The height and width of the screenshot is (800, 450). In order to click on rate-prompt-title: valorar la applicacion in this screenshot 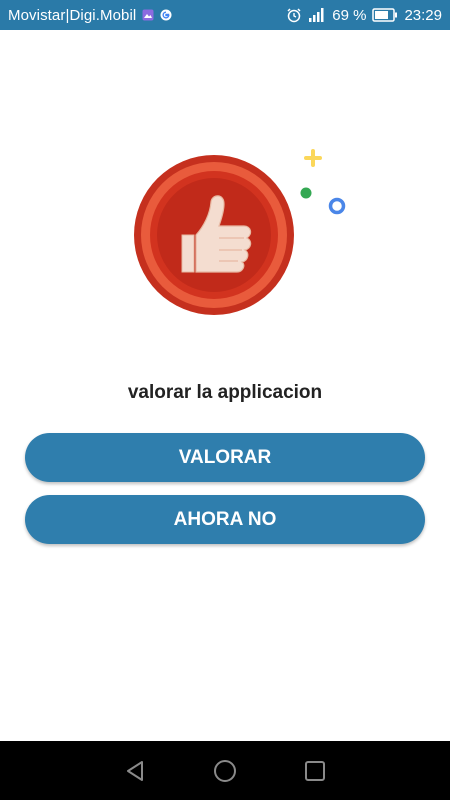, I will do `click(225, 392)`.